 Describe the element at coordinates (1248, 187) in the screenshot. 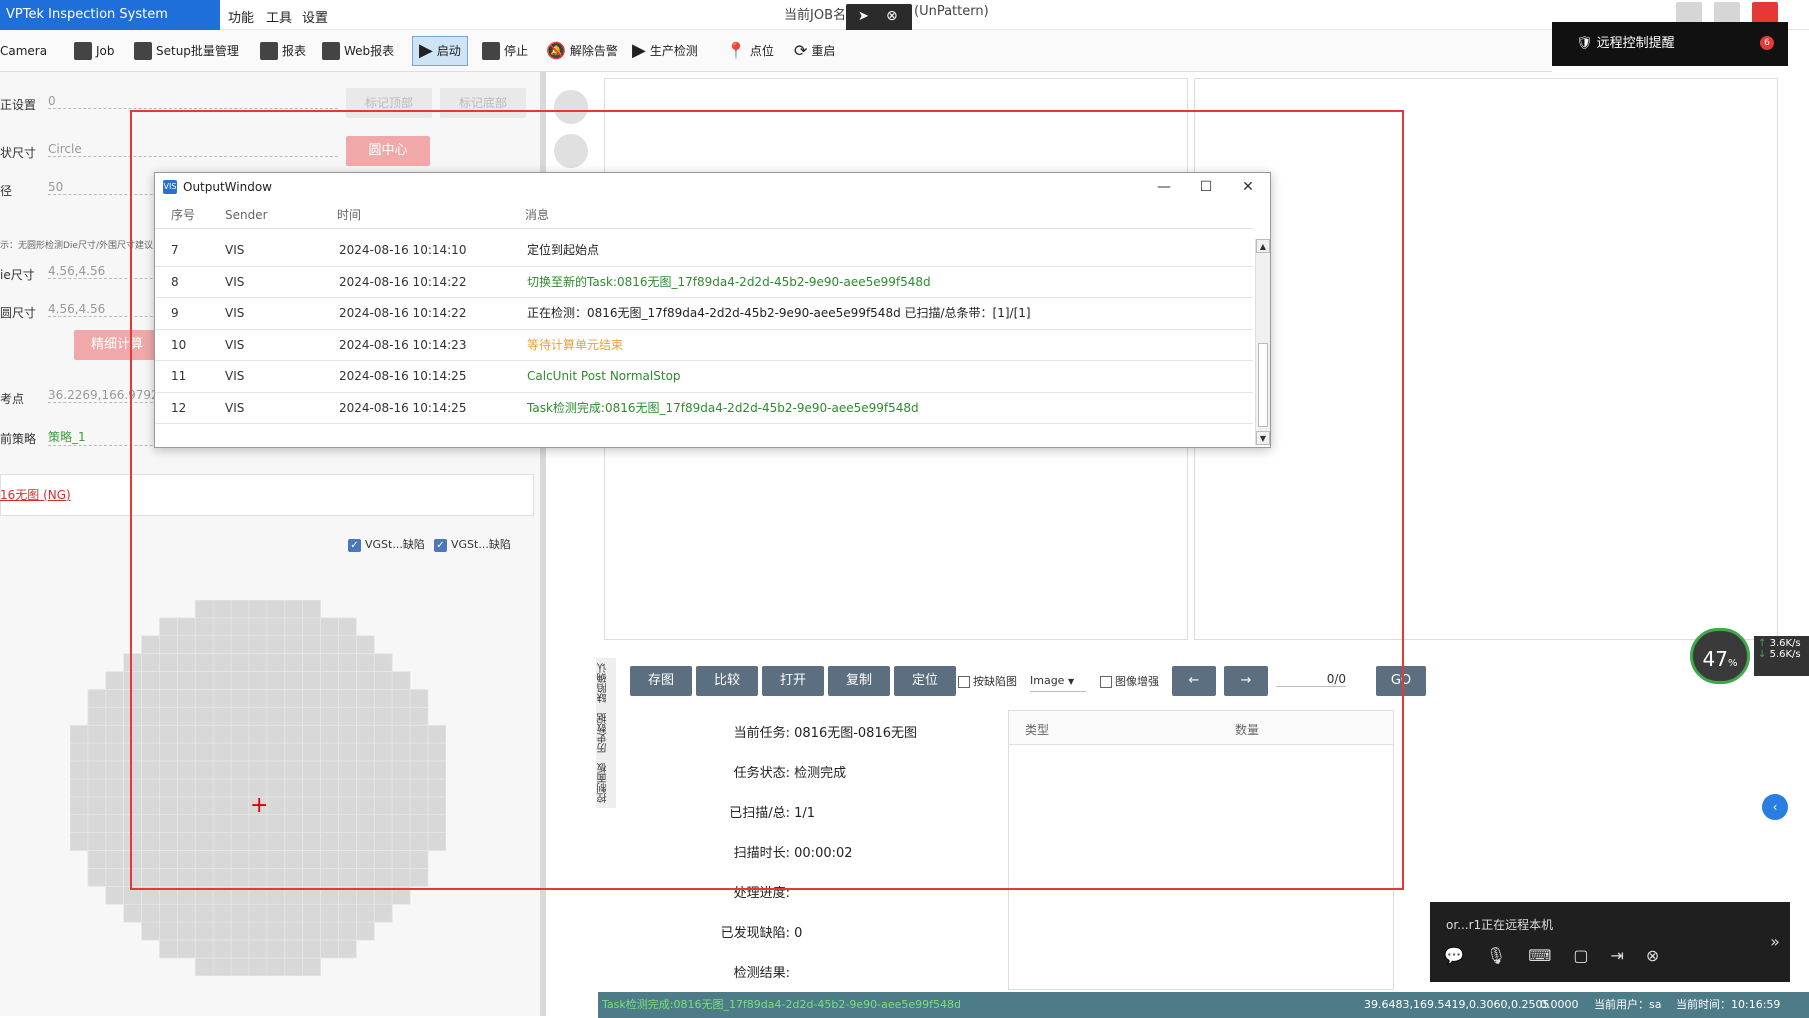

I see `window-close-button: ✕` at that location.